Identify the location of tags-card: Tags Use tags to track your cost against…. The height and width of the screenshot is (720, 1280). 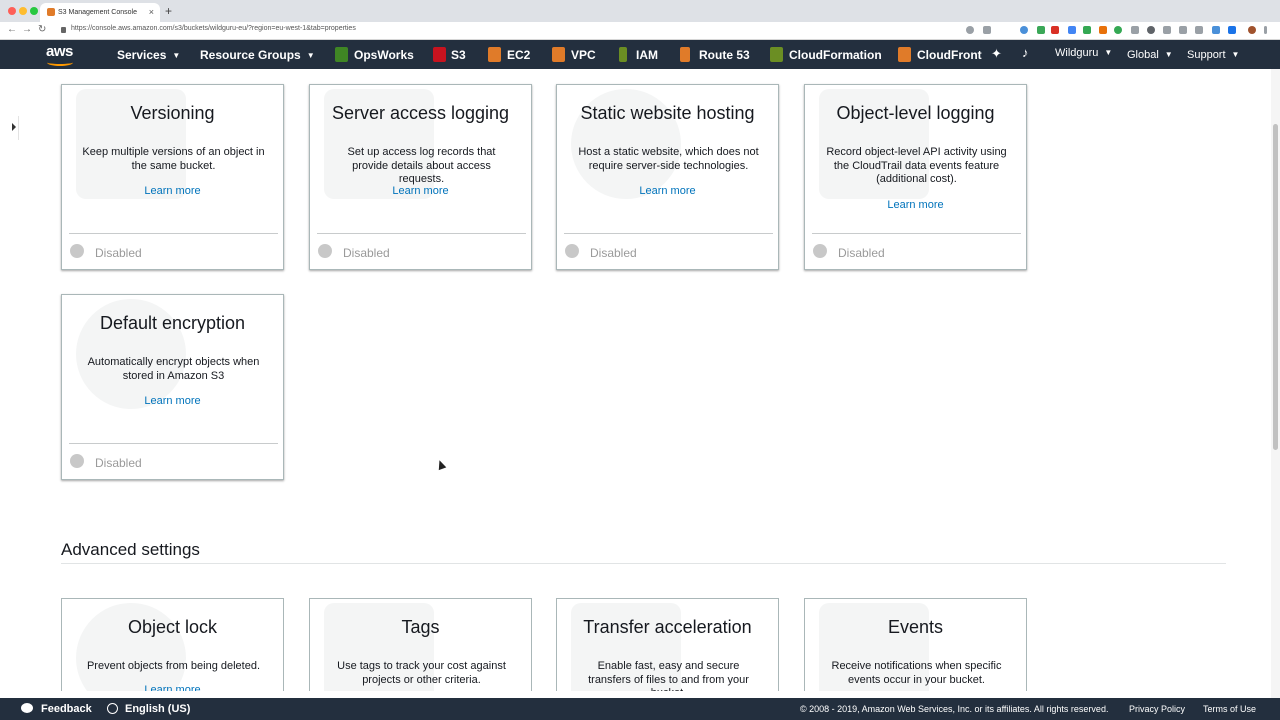
(420, 644).